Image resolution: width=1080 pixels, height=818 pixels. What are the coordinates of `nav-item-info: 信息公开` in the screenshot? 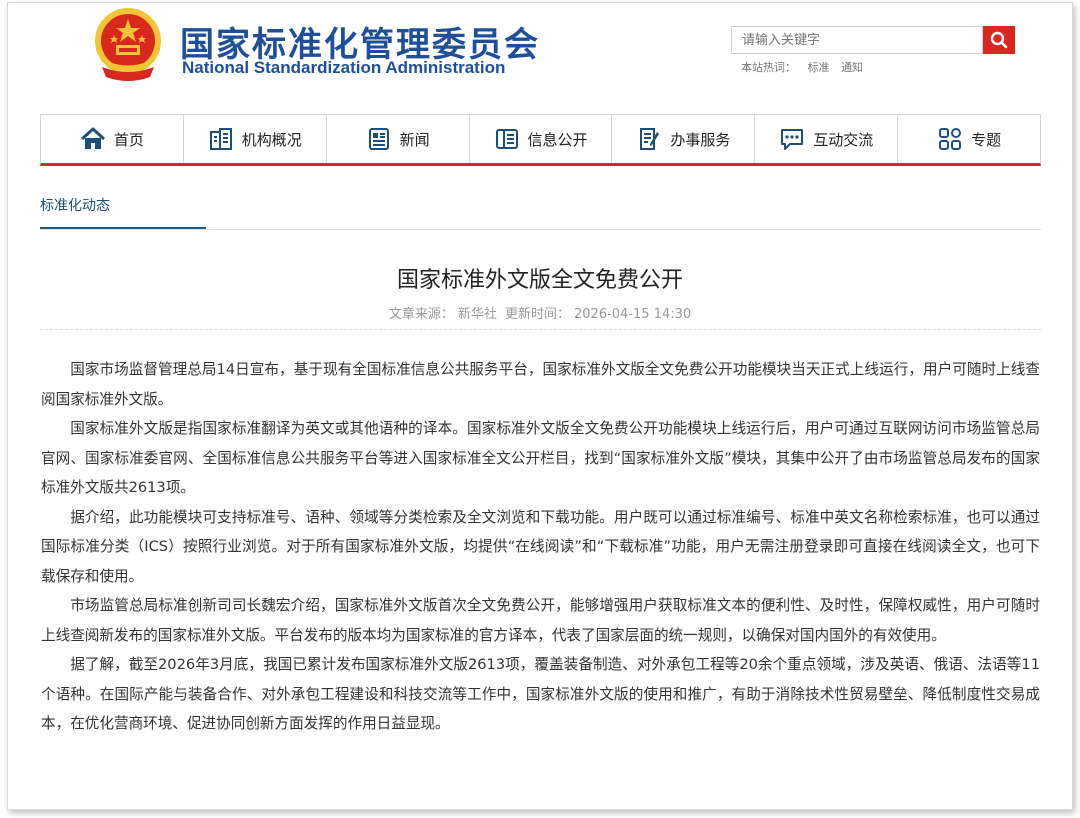 It's located at (541, 139).